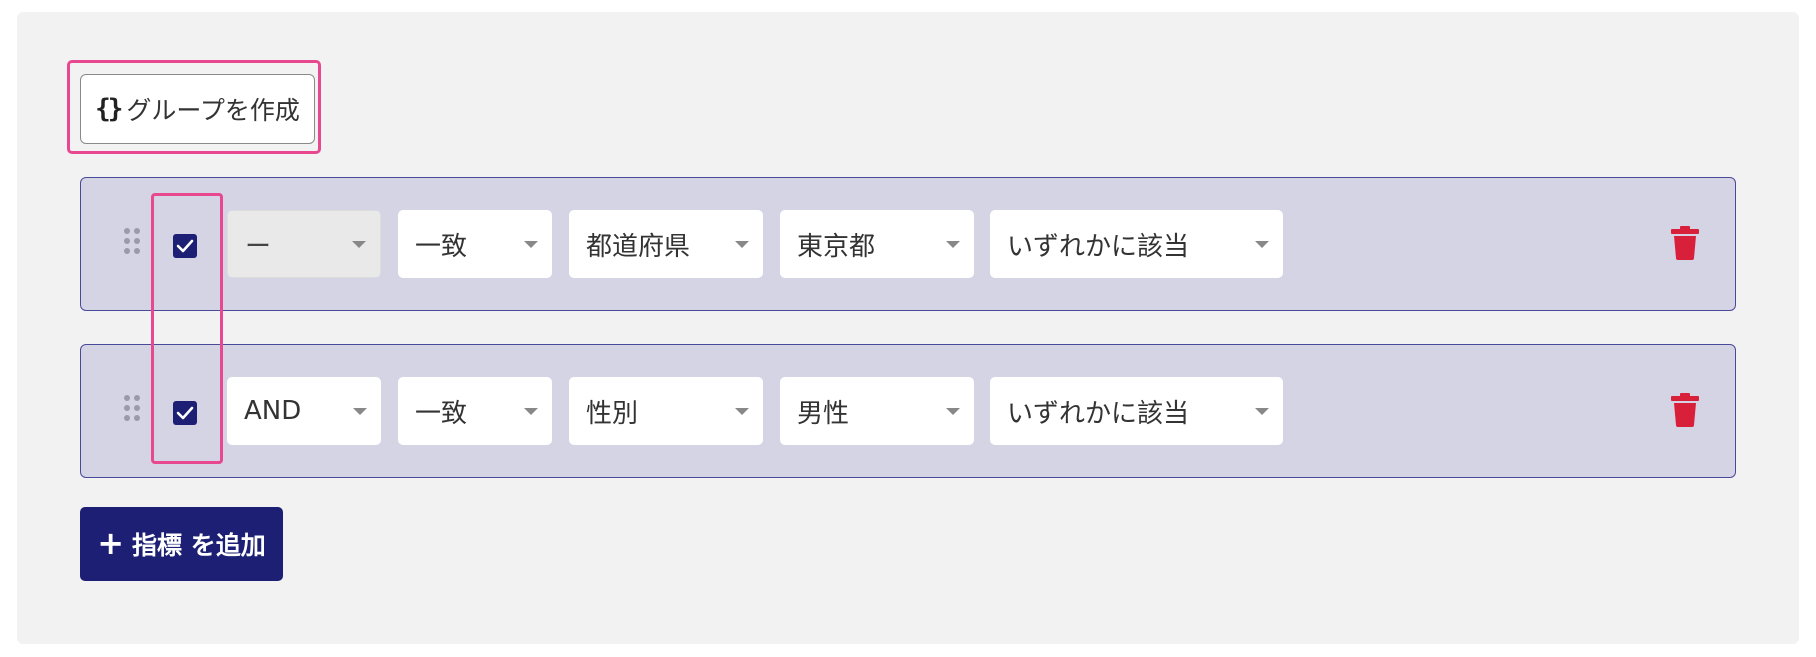 This screenshot has height=657, width=1816. I want to click on logic-operator-select: ー, so click(304, 244).